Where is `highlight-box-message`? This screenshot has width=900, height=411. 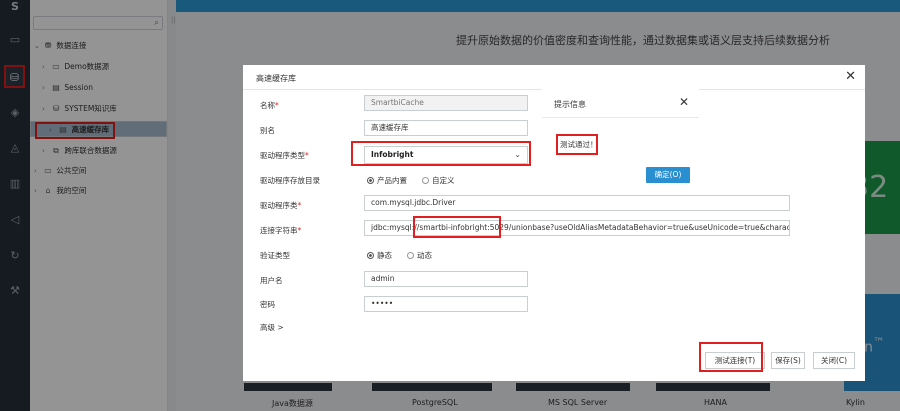 highlight-box-message is located at coordinates (577, 144).